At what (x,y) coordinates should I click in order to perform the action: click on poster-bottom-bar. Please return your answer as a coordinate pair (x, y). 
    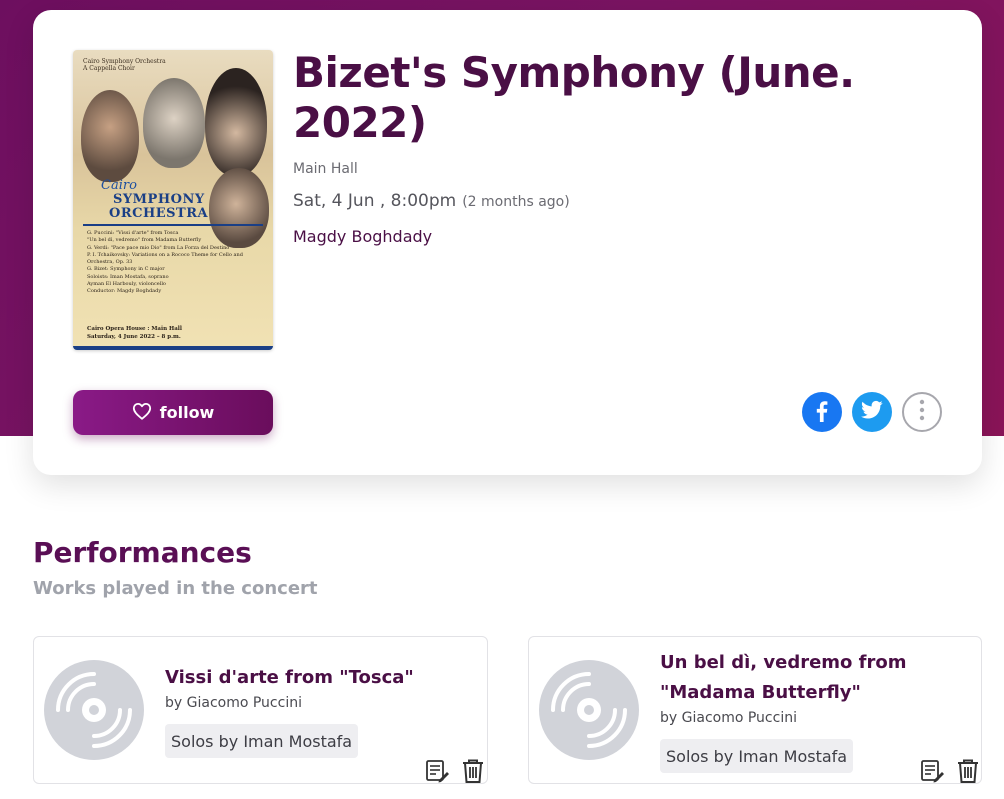
    Looking at the image, I should click on (173, 348).